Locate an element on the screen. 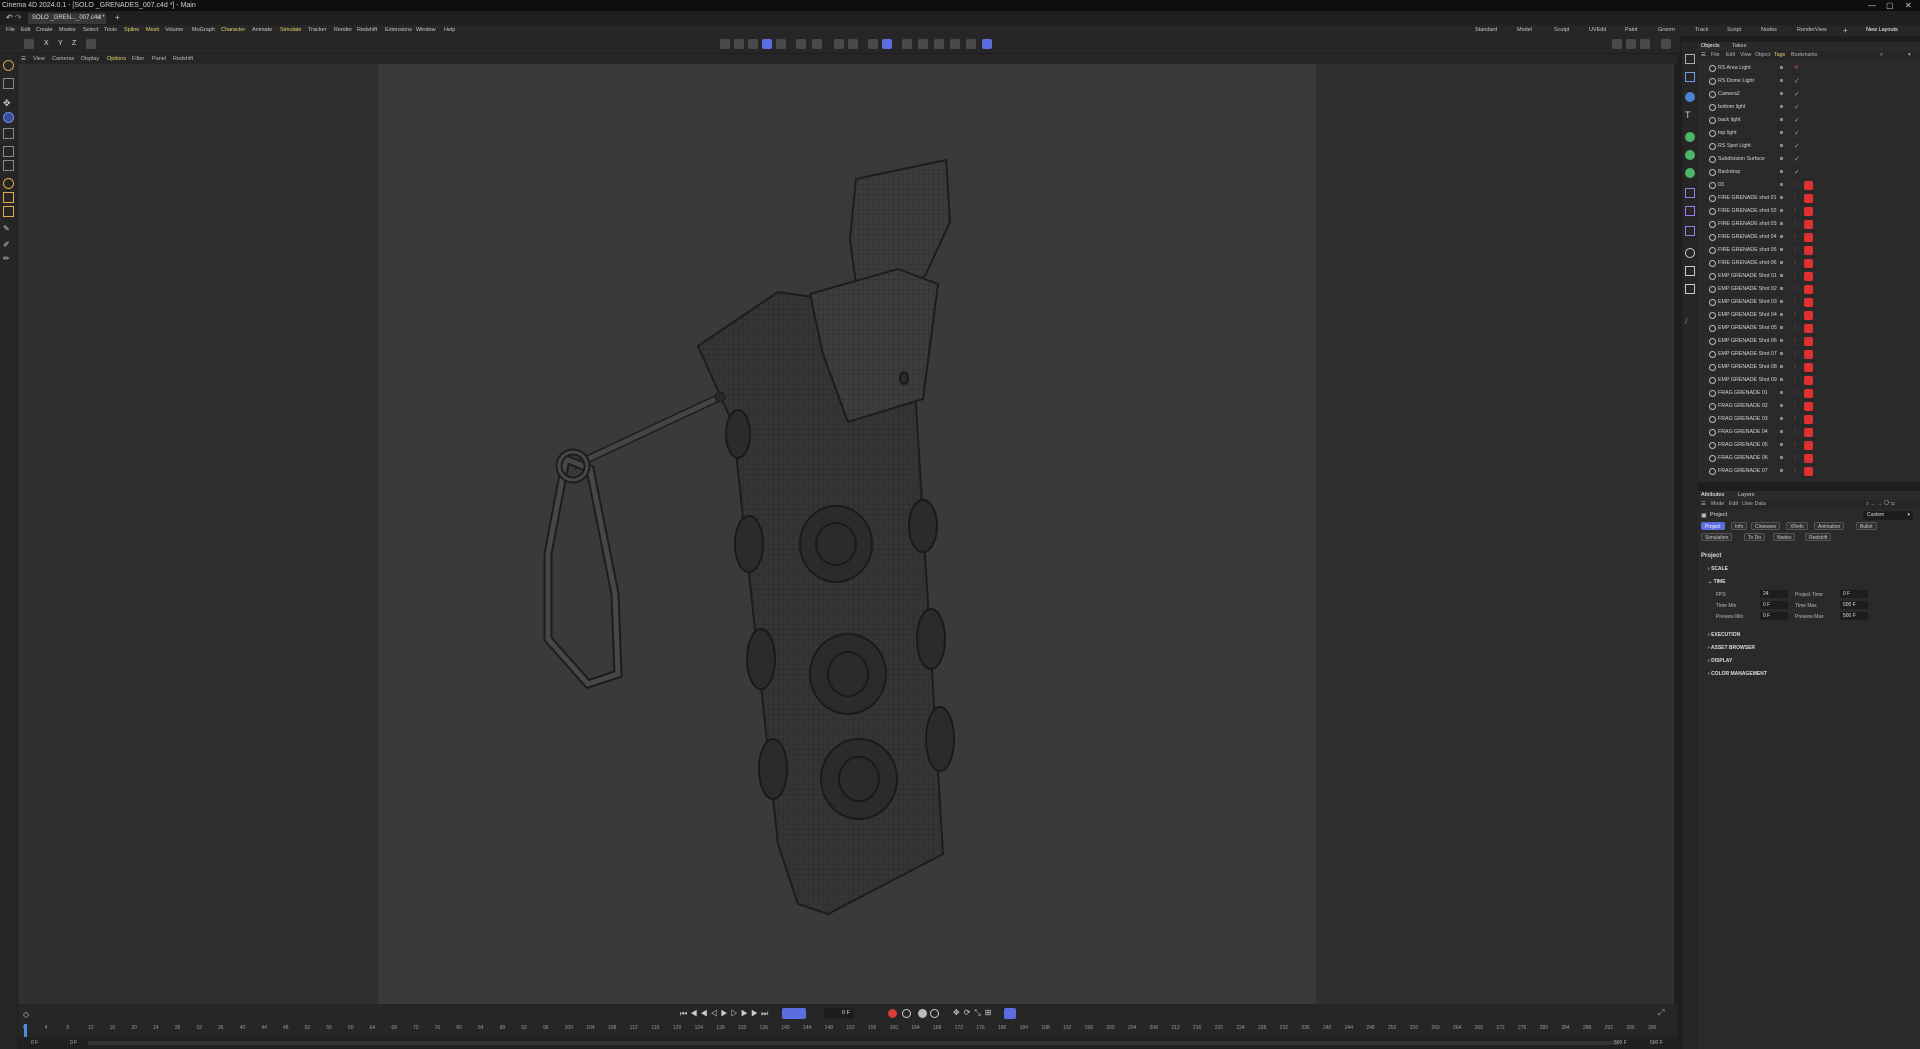 The height and width of the screenshot is (1049, 1920). add-layout-icon: + is located at coordinates (1845, 30).